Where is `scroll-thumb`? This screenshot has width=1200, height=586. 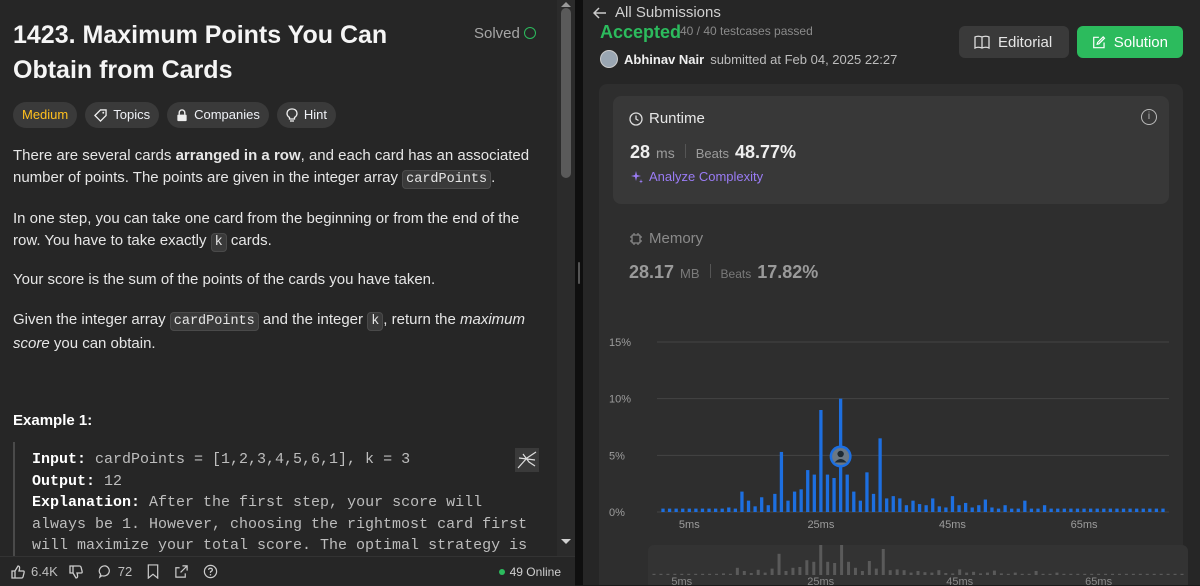
scroll-thumb is located at coordinates (566, 93).